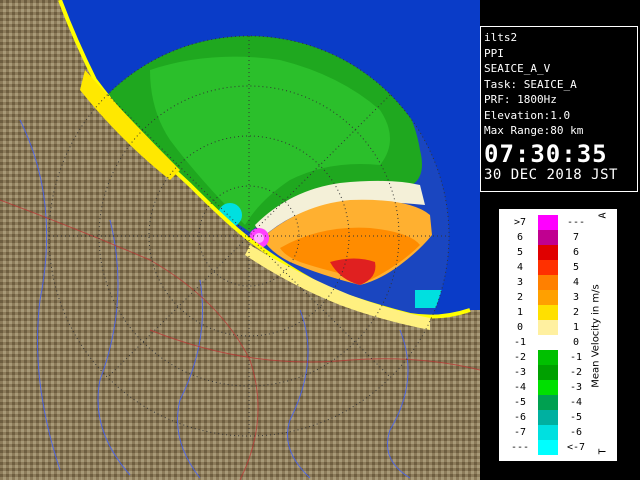  What do you see at coordinates (520, 99) in the screenshot?
I see `prf-label: PRF: 1800Hz` at bounding box center [520, 99].